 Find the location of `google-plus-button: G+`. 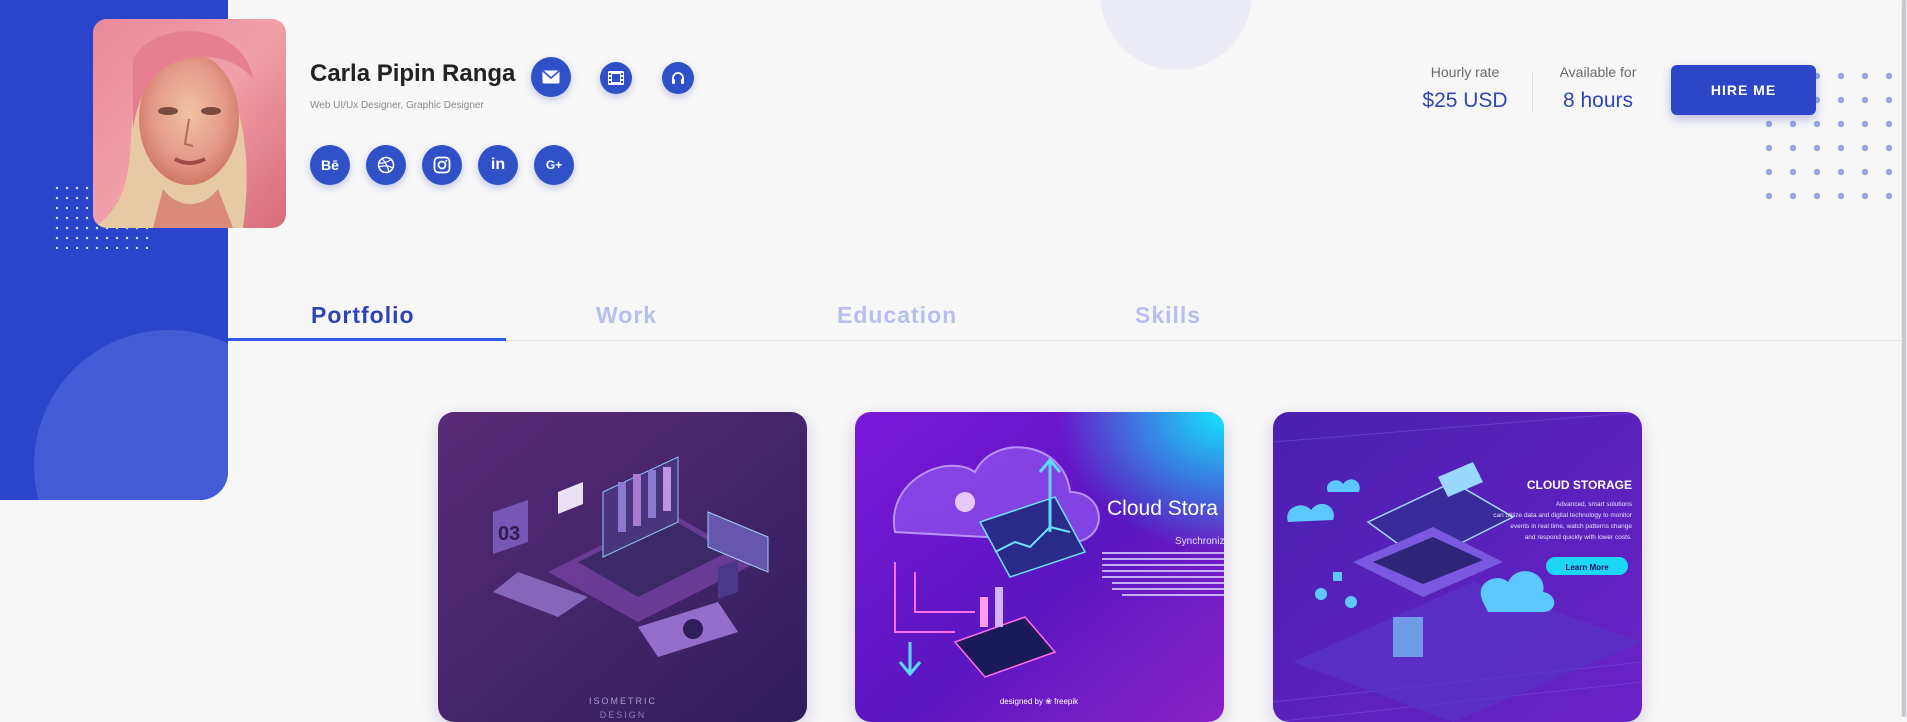

google-plus-button: G+ is located at coordinates (554, 165).